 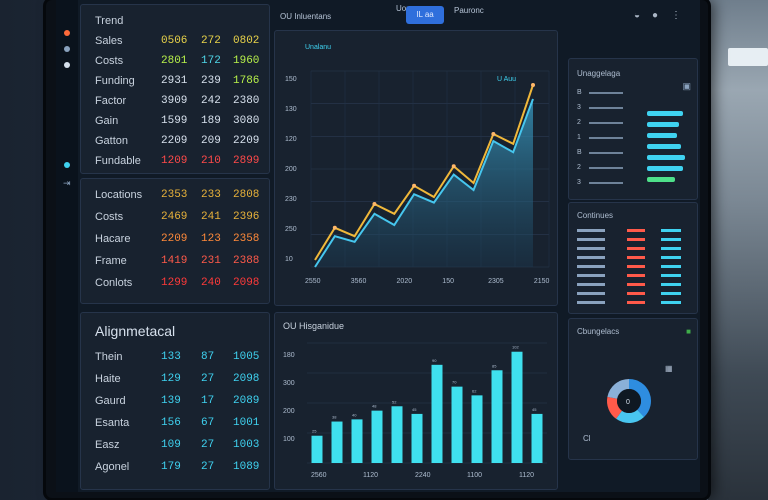 I want to click on cell-value: 2209, so click(x=174, y=239).